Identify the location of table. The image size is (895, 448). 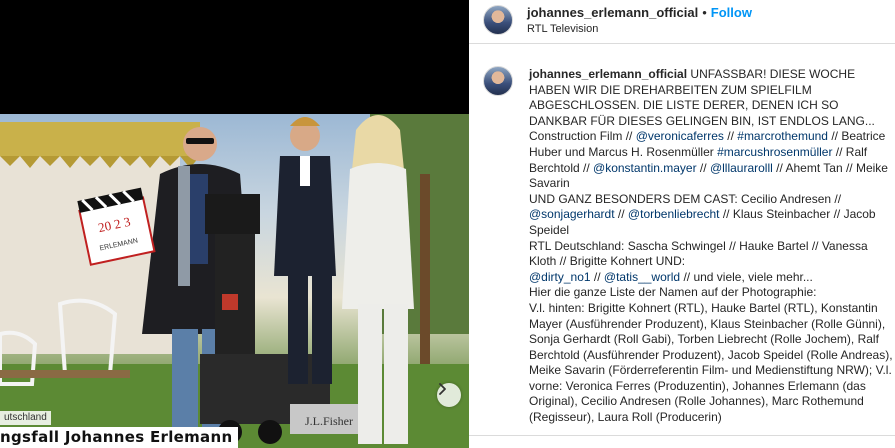
(65, 374).